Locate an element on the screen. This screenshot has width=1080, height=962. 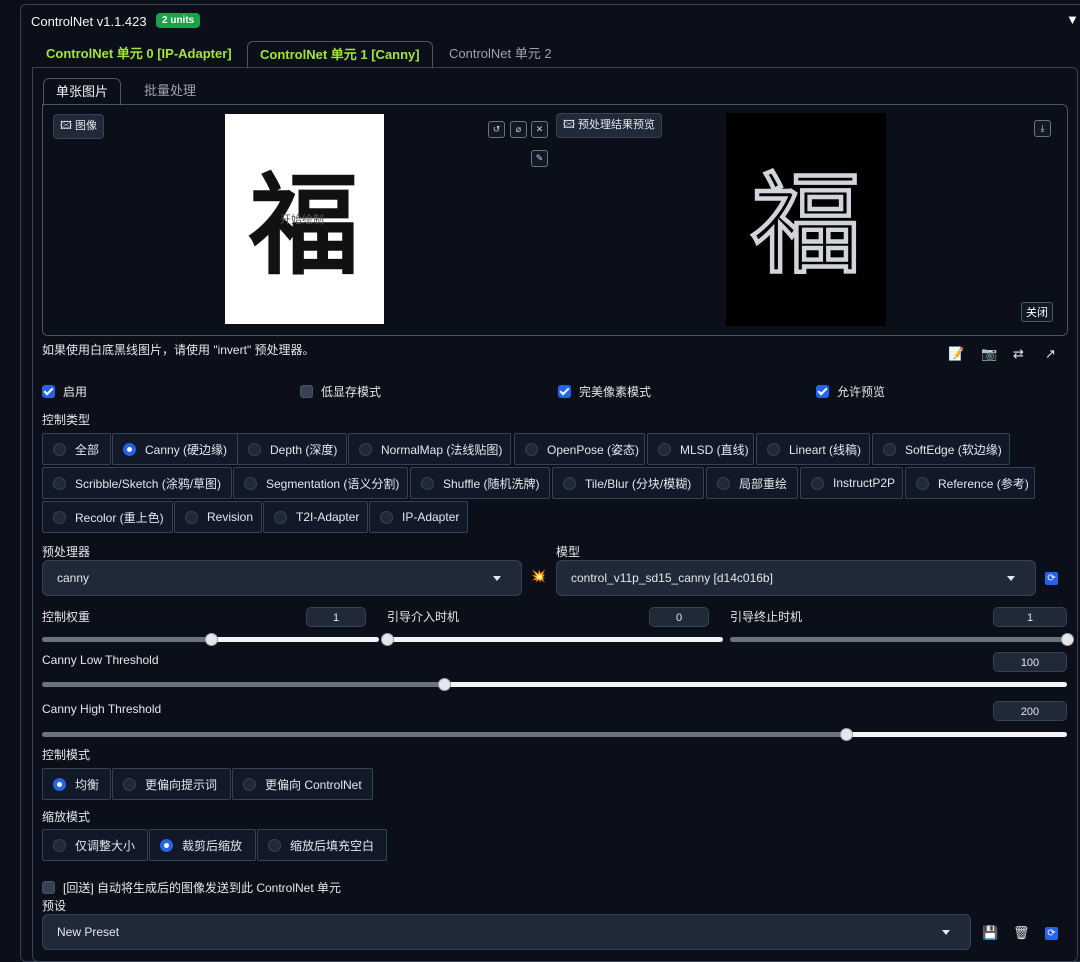
send-icon: ↗ is located at coordinates (1050, 354).